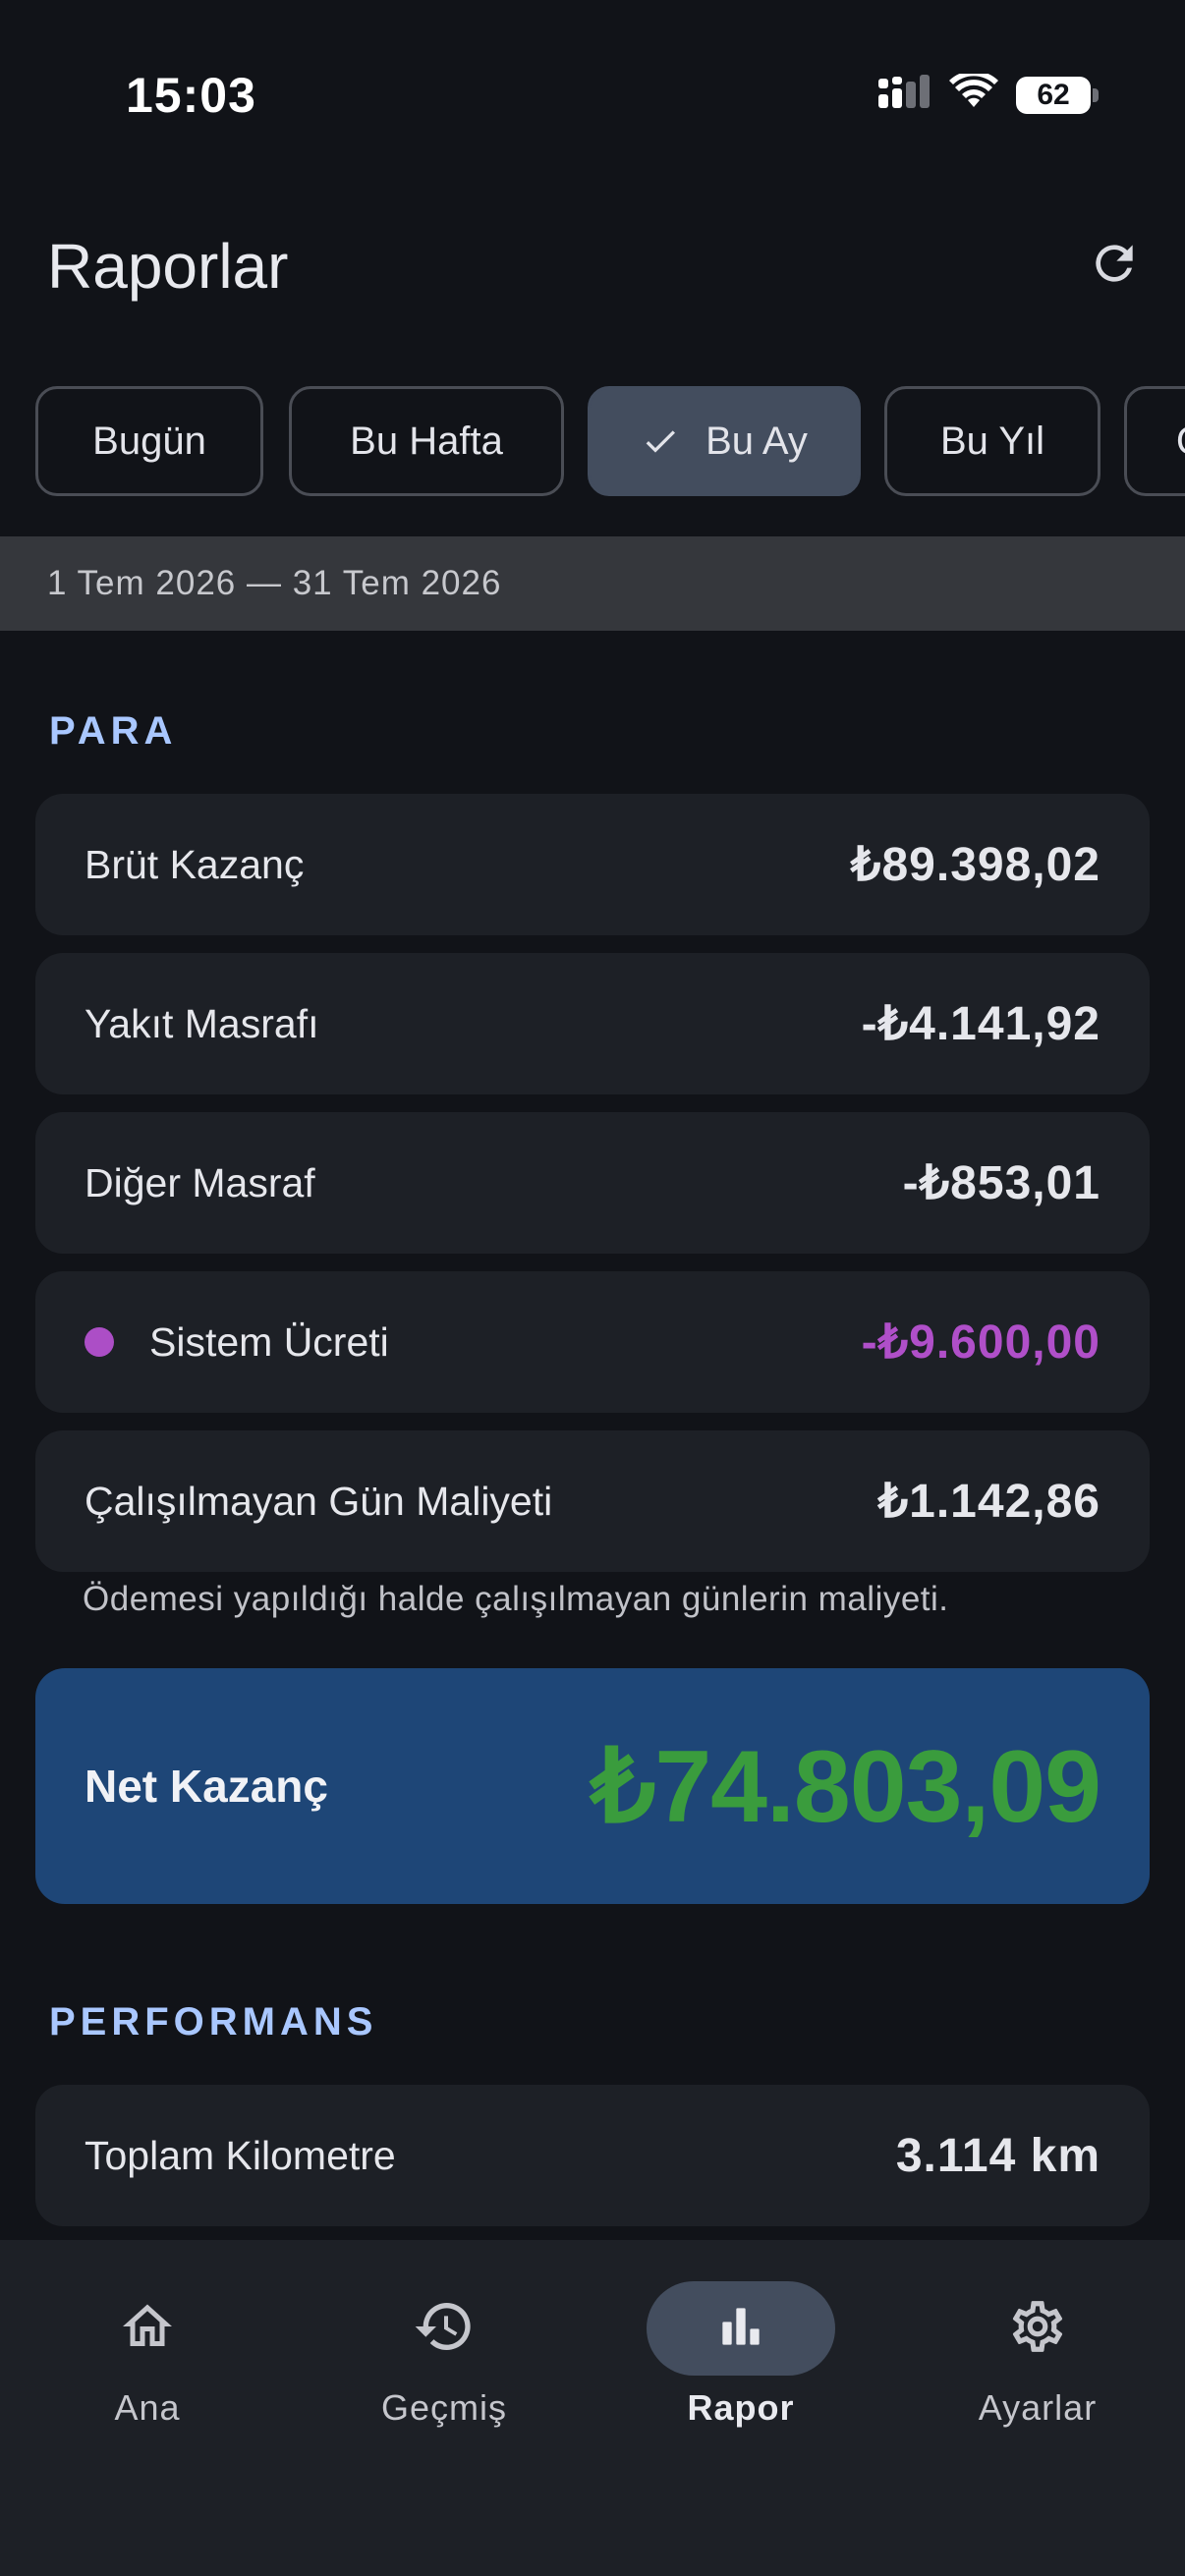  I want to click on chip-label: Bu Ay, so click(757, 441).